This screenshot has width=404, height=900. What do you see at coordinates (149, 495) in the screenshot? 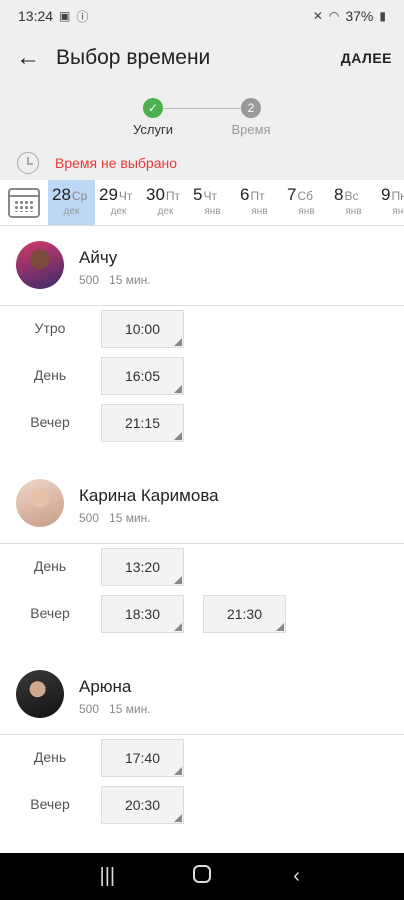
I see `master-name: Карина Каримова` at bounding box center [149, 495].